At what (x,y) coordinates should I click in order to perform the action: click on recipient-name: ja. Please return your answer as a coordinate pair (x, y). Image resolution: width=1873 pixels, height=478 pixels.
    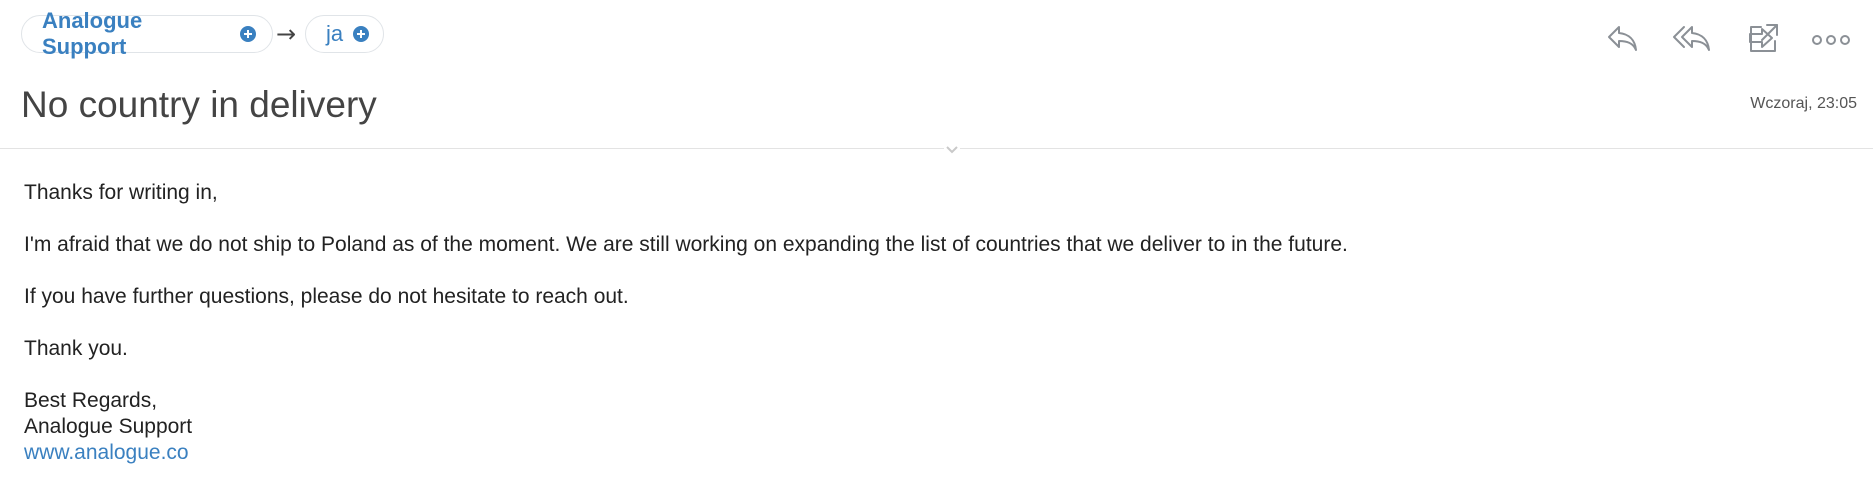
    Looking at the image, I should click on (334, 34).